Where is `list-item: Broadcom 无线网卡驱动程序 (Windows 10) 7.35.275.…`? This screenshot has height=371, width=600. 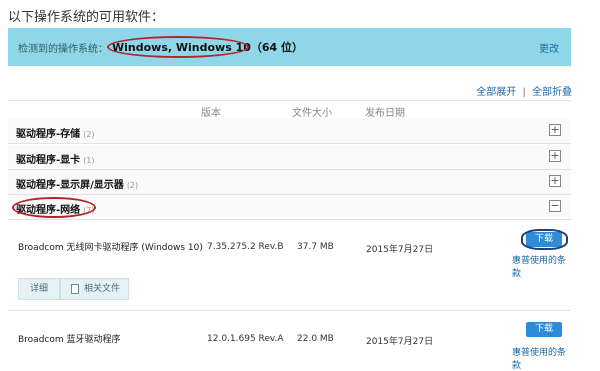
list-item: Broadcom 无线网卡驱动程序 (Windows 10) 7.35.275.… is located at coordinates (289, 254).